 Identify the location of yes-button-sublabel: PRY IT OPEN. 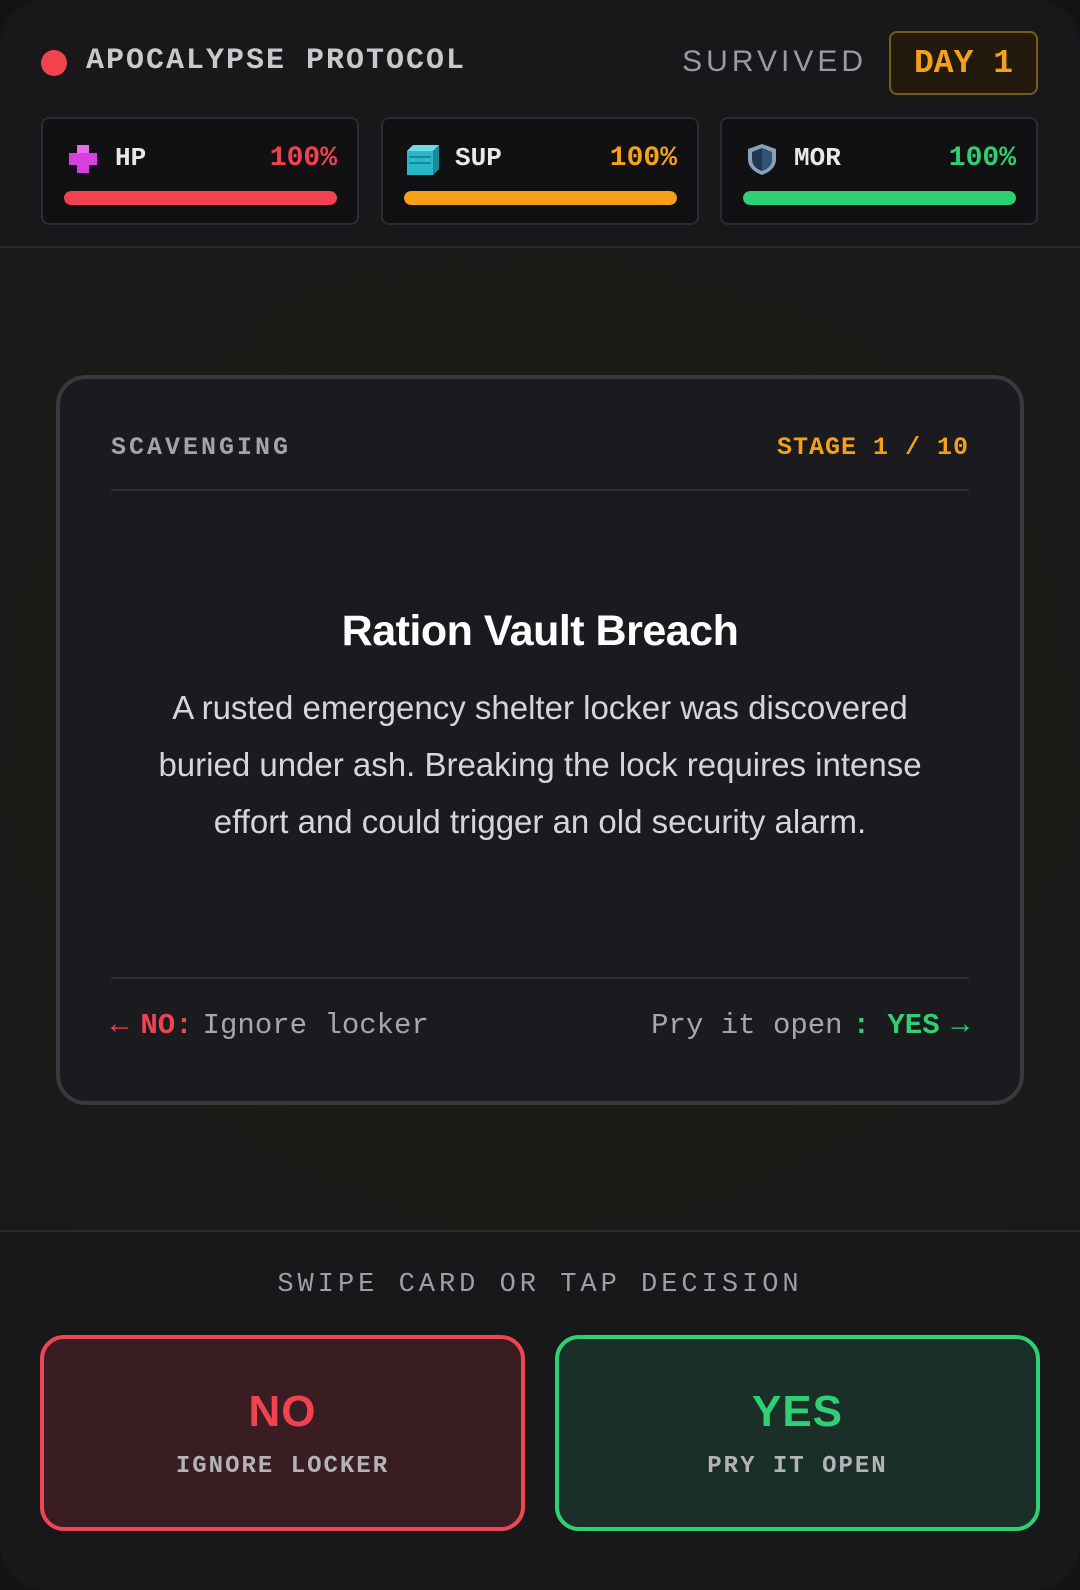
(797, 1466).